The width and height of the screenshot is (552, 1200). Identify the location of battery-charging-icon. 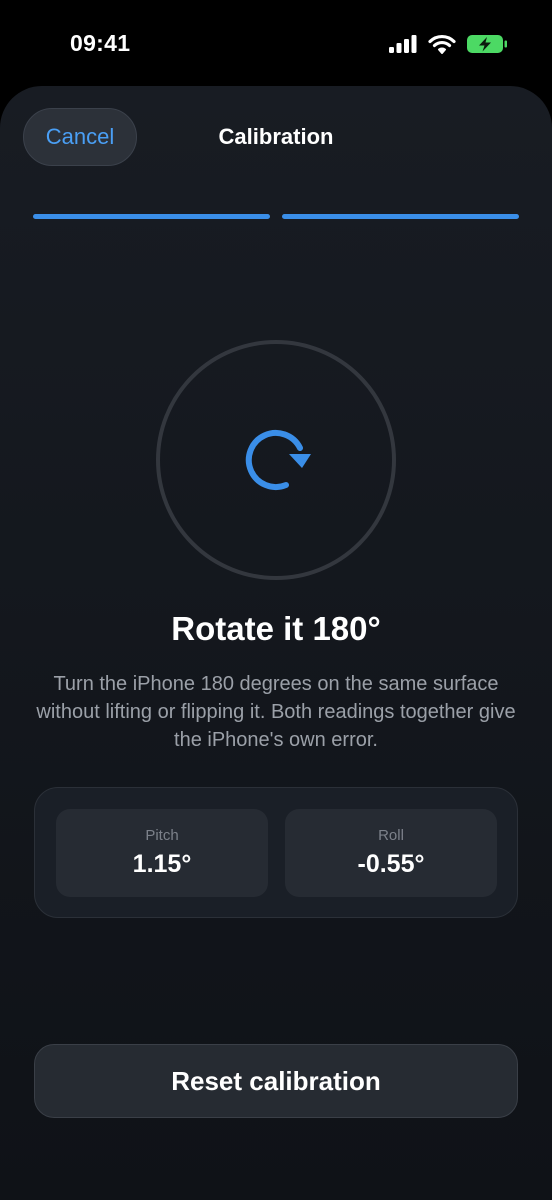
(487, 44).